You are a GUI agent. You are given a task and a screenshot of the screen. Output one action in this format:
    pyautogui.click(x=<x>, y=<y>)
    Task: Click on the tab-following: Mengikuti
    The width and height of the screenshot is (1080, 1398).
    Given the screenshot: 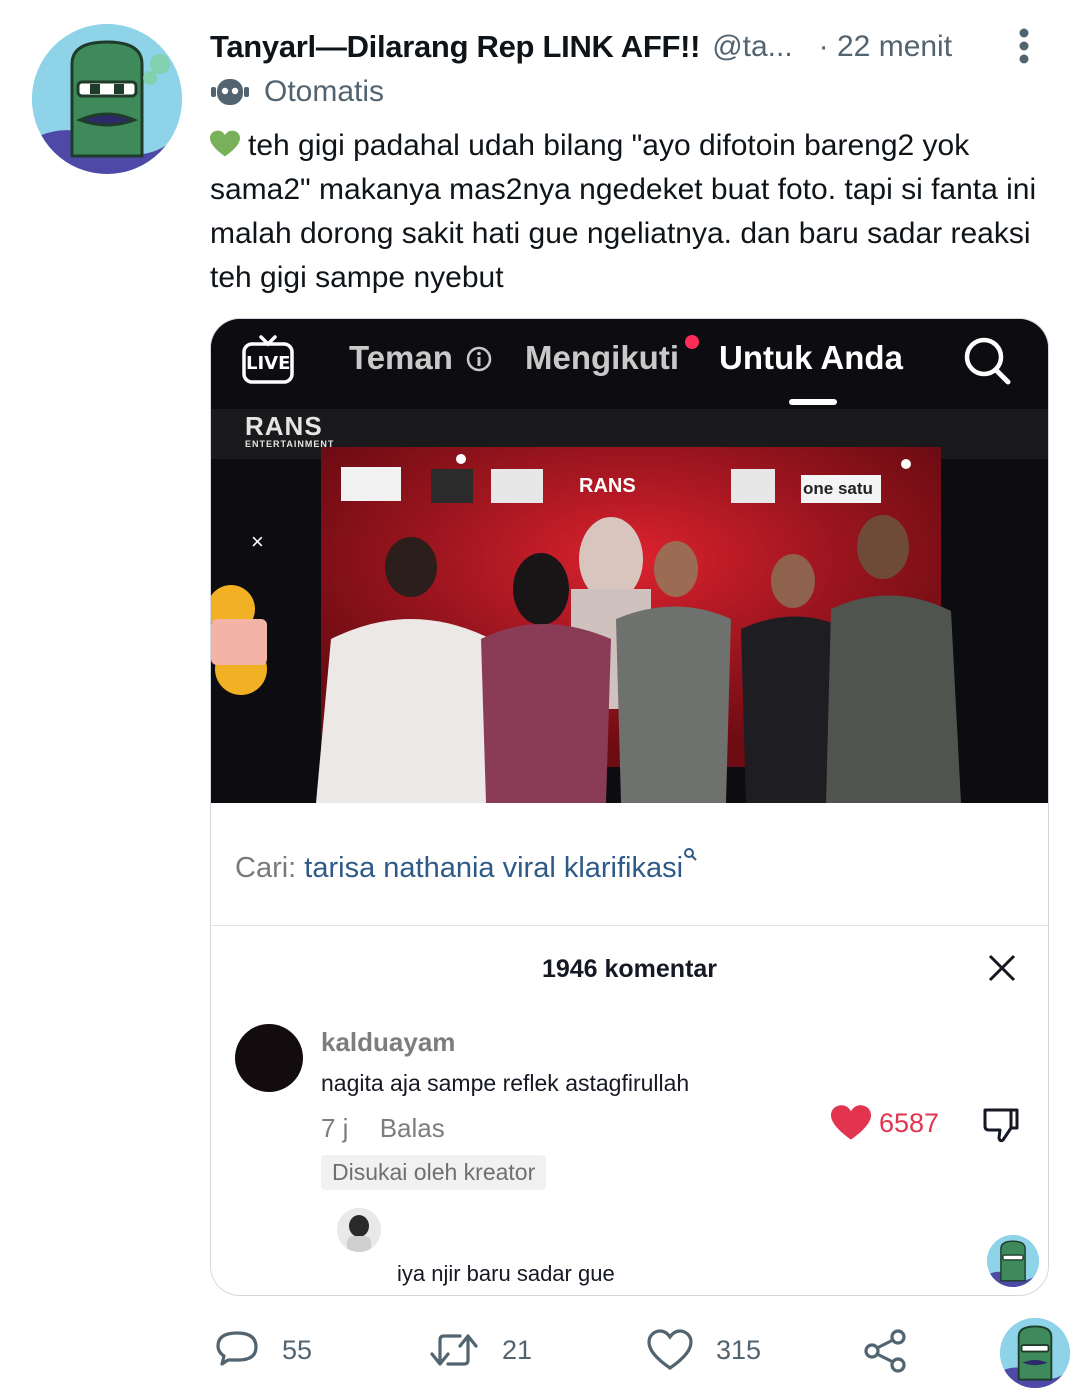 What is the action you would take?
    pyautogui.click(x=602, y=358)
    